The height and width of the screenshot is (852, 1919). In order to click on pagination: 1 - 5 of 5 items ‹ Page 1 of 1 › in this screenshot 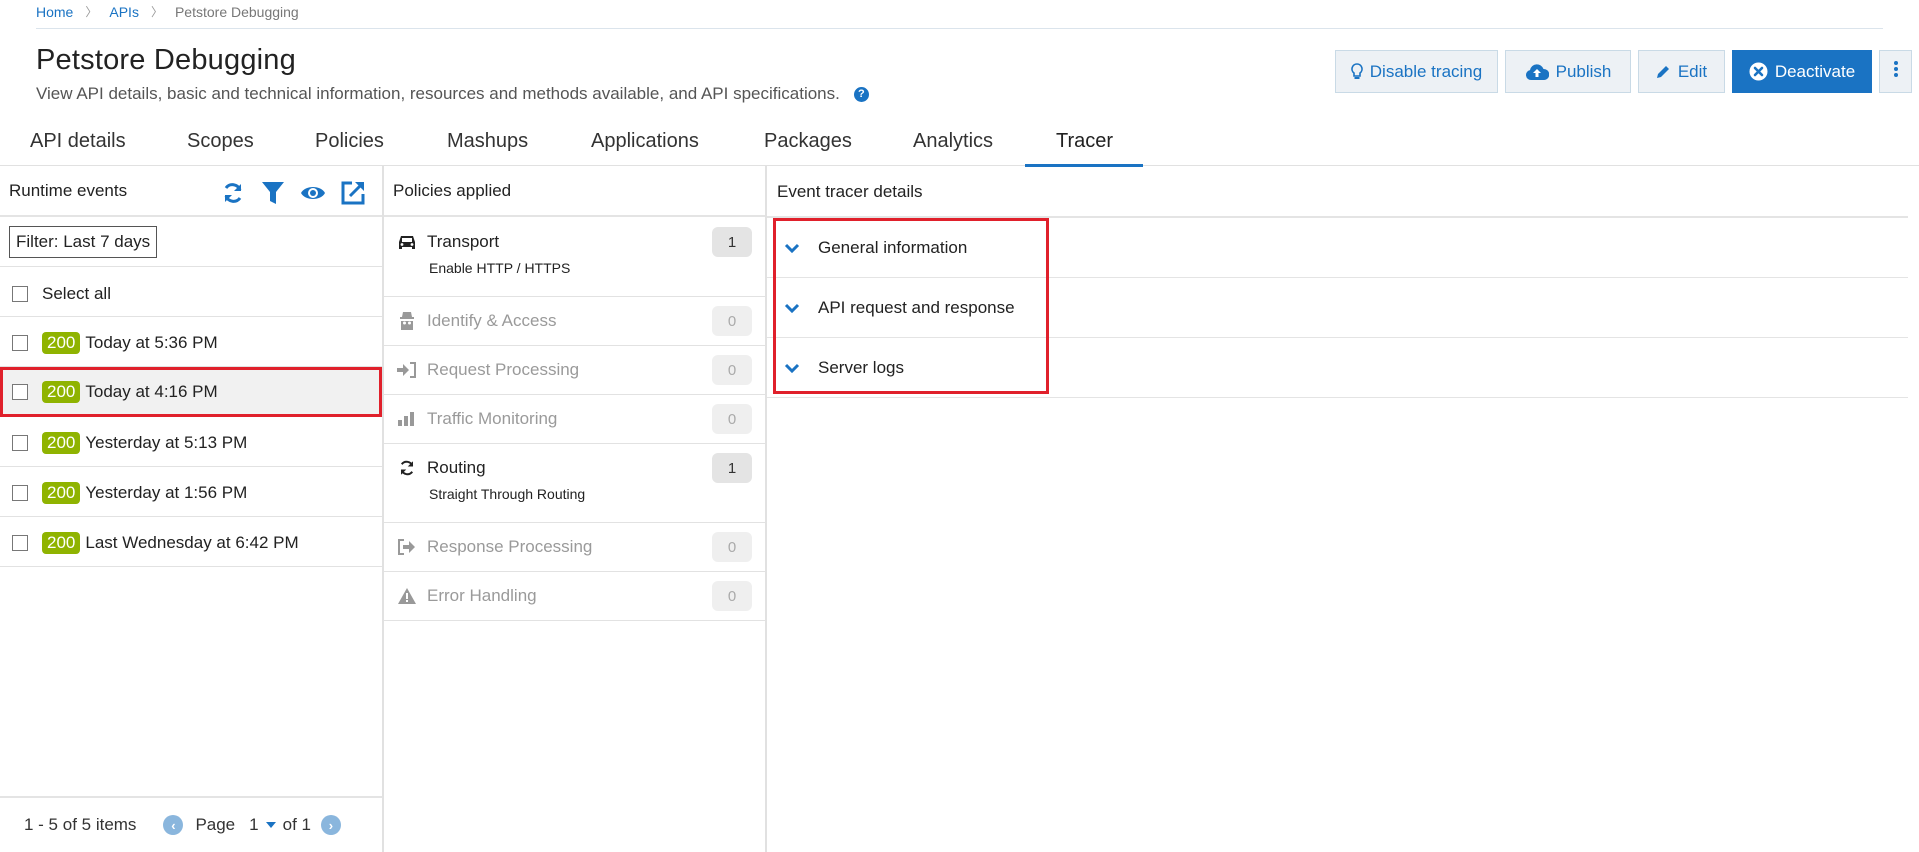, I will do `click(191, 824)`.